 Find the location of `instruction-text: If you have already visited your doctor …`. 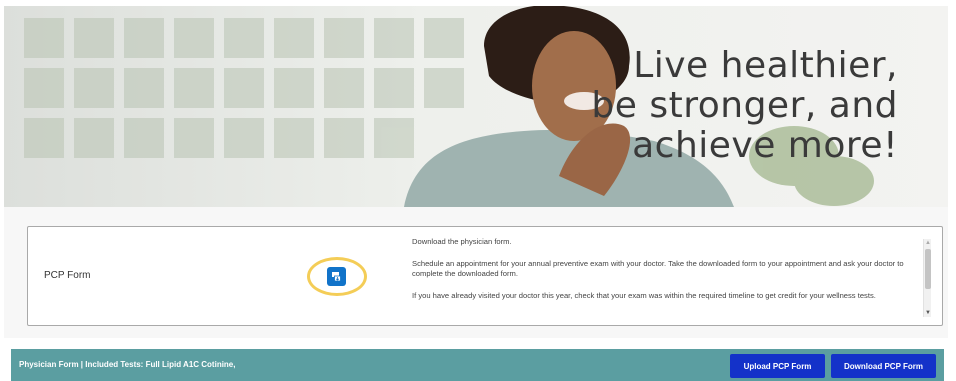

instruction-text: If you have already visited your doctor … is located at coordinates (644, 295).